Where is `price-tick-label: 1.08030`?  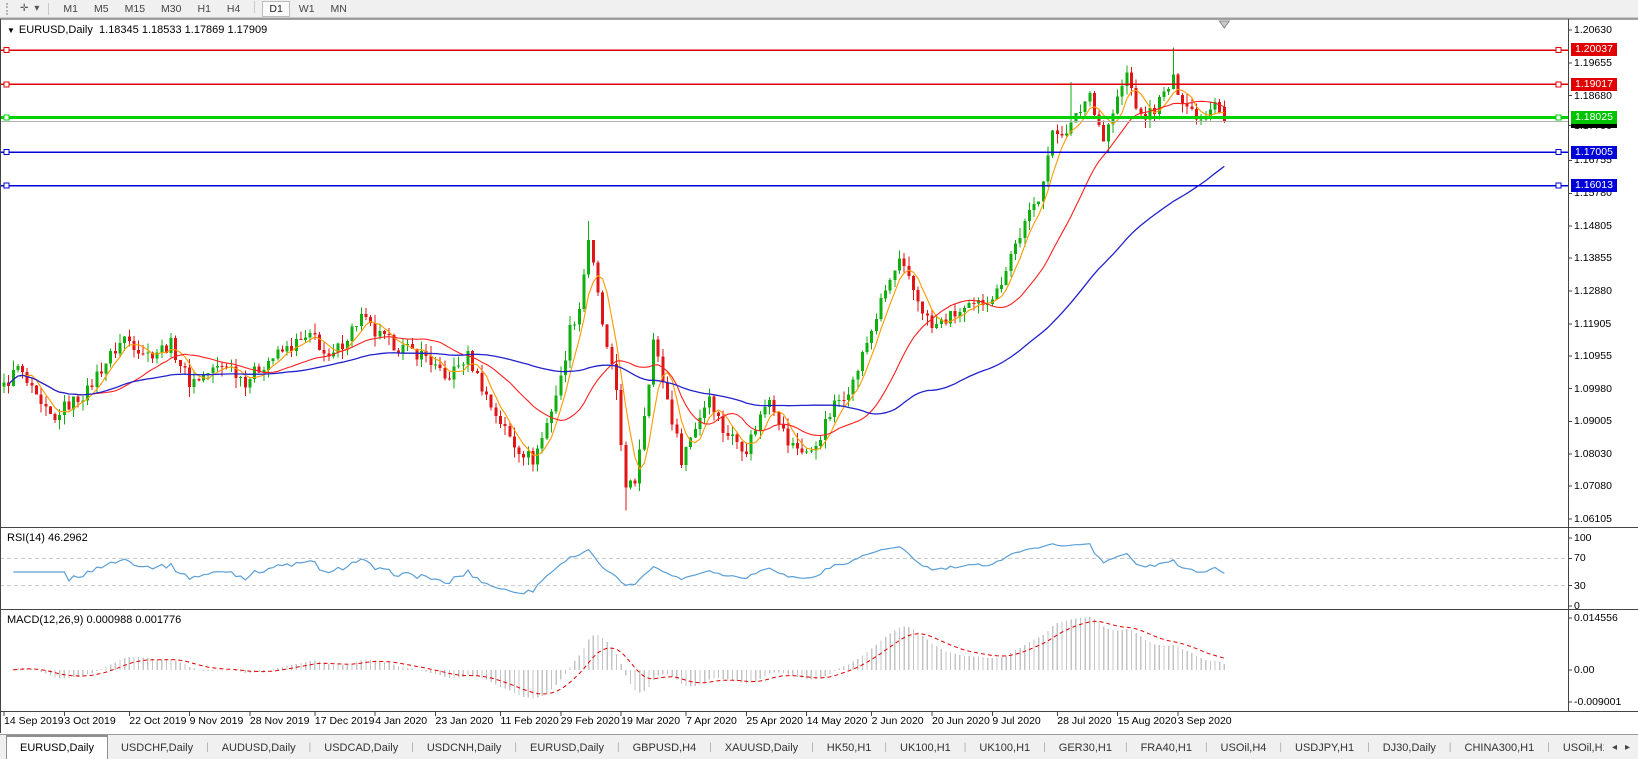 price-tick-label: 1.08030 is located at coordinates (1593, 454).